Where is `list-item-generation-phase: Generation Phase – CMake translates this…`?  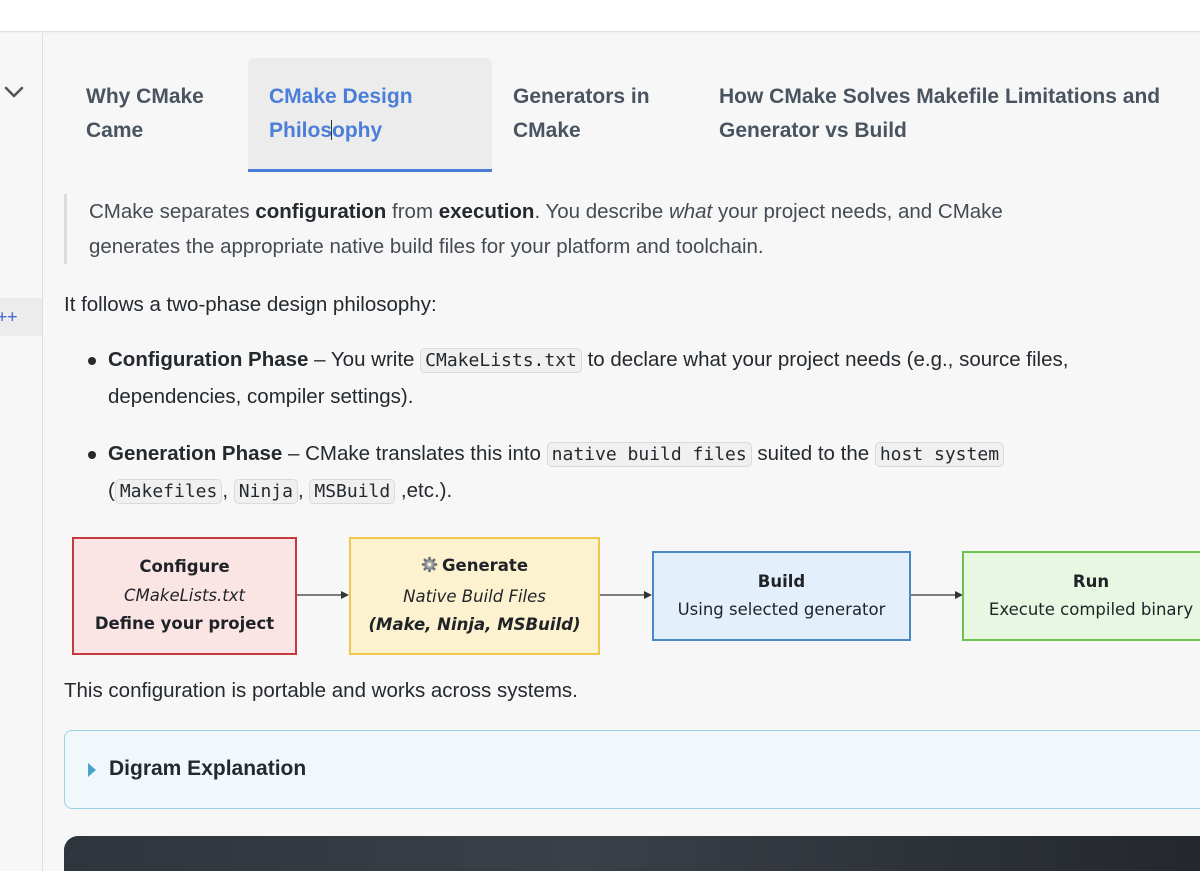 list-item-generation-phase: Generation Phase – CMake translates this… is located at coordinates (593, 473).